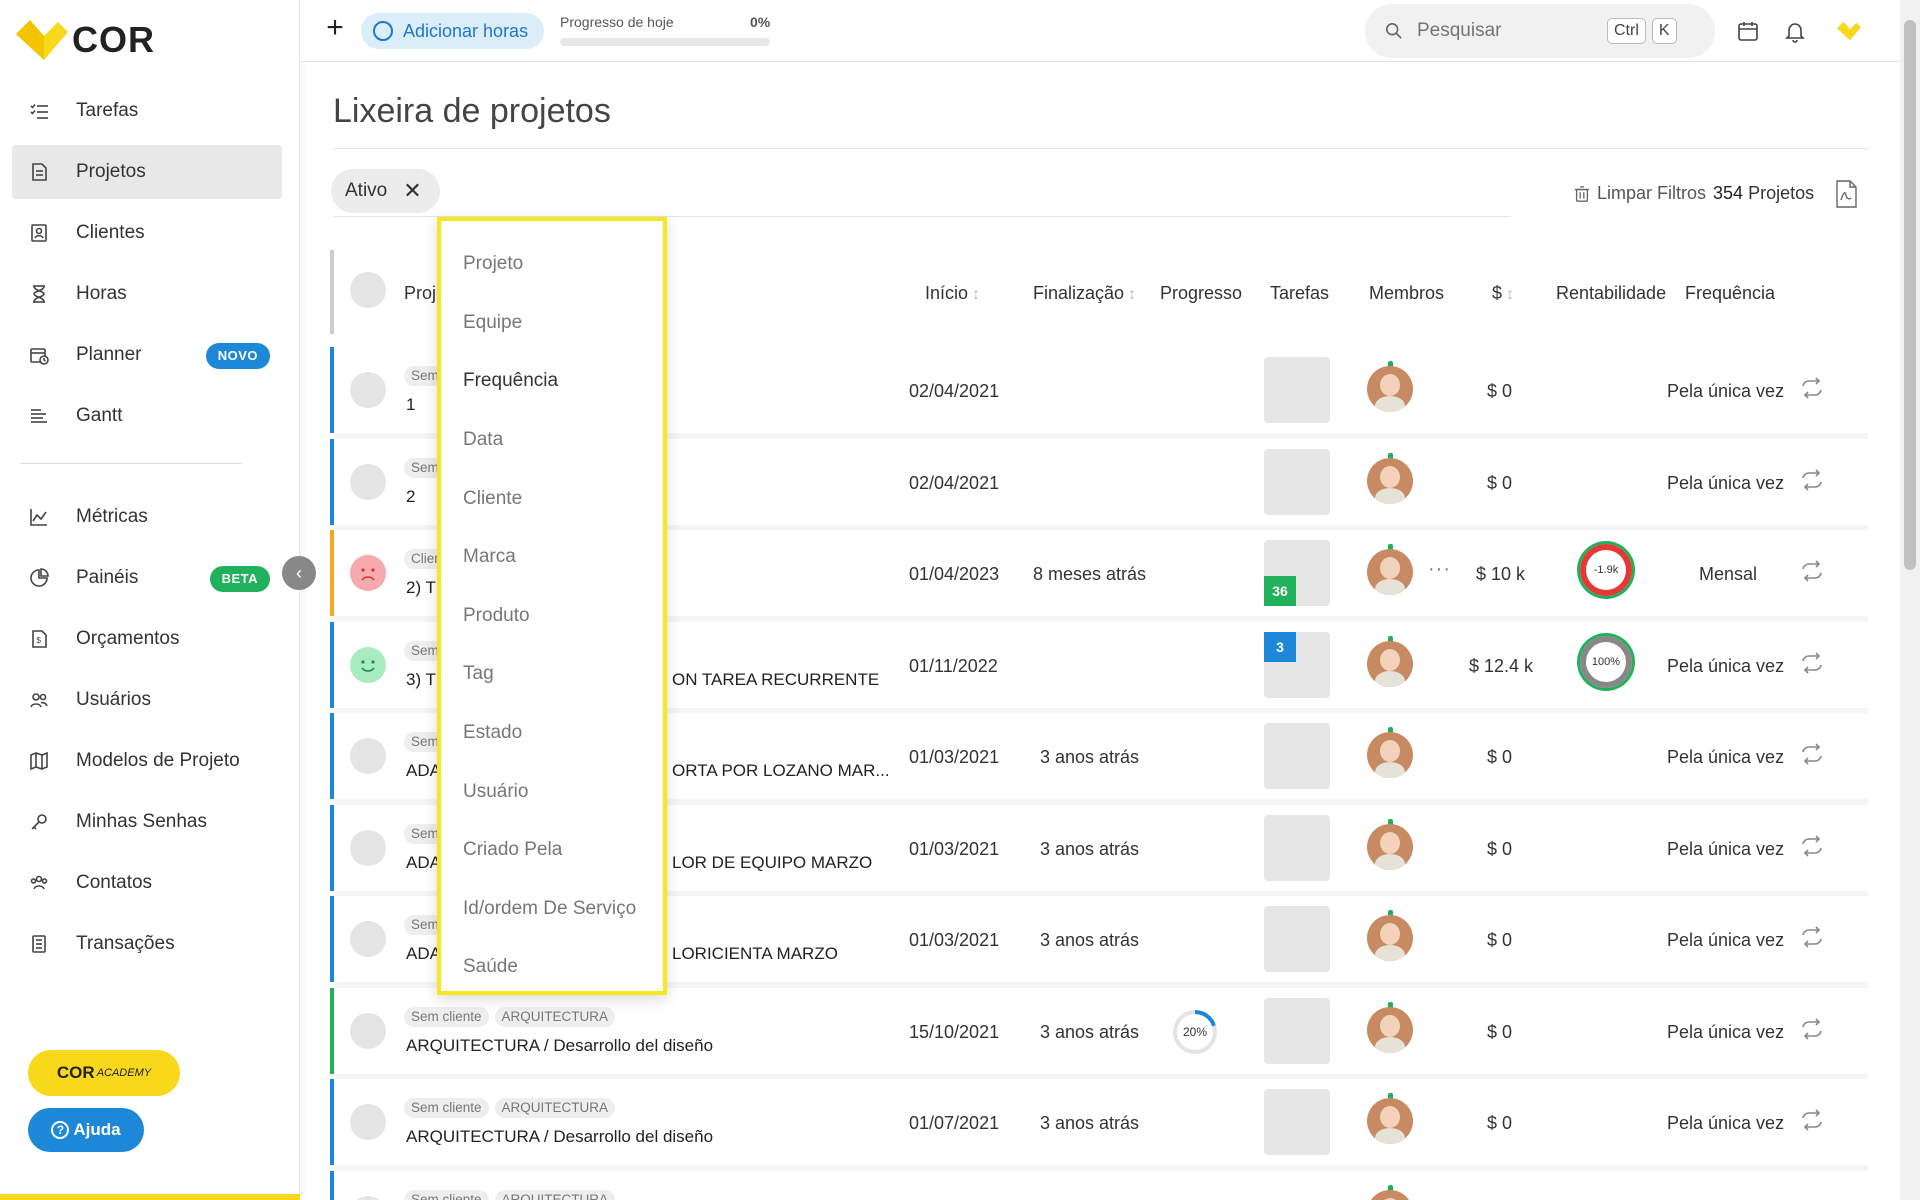 The image size is (1920, 1200). Describe the element at coordinates (147, 761) in the screenshot. I see `sidebar-item-modelos-de-projeto: Modelos de Projeto` at that location.